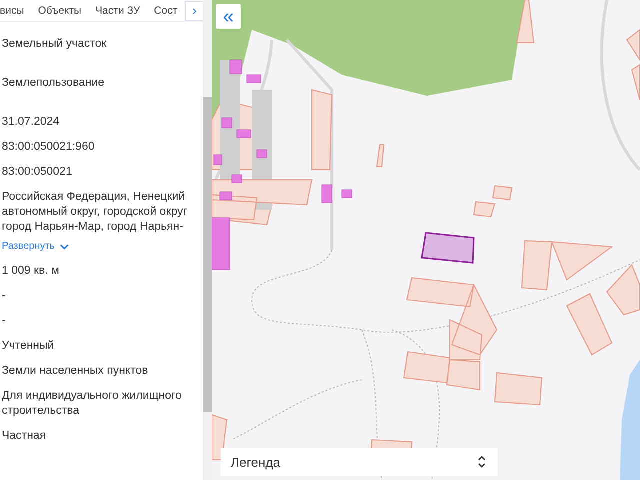 This screenshot has height=480, width=640. Describe the element at coordinates (166, 10) in the screenshot. I see `tab: Сост` at that location.